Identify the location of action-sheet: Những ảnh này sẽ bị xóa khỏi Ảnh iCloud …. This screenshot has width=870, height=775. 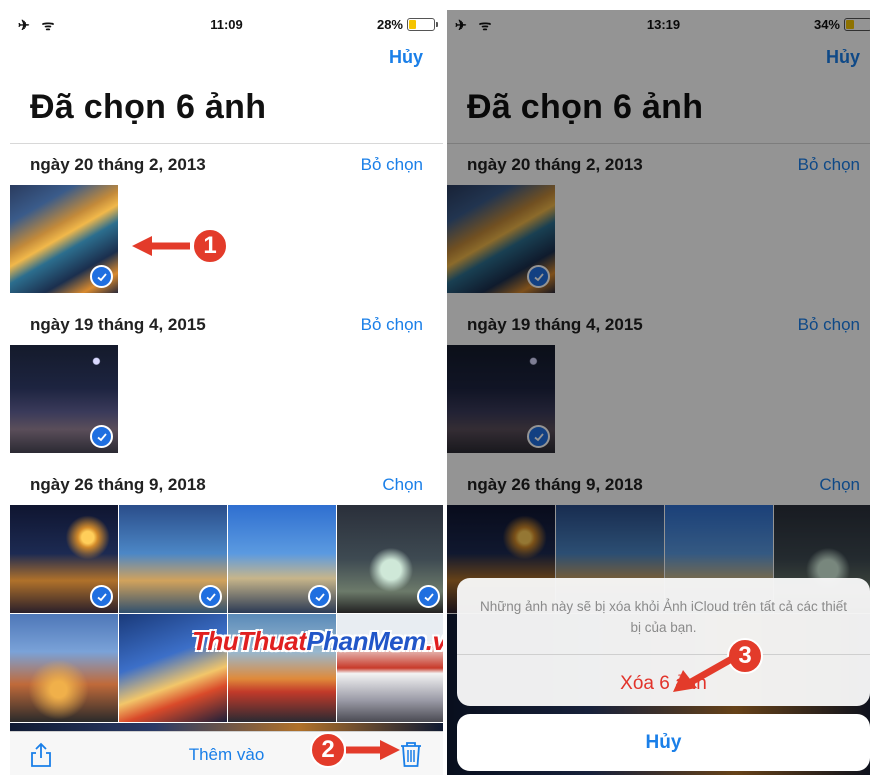
(663, 642).